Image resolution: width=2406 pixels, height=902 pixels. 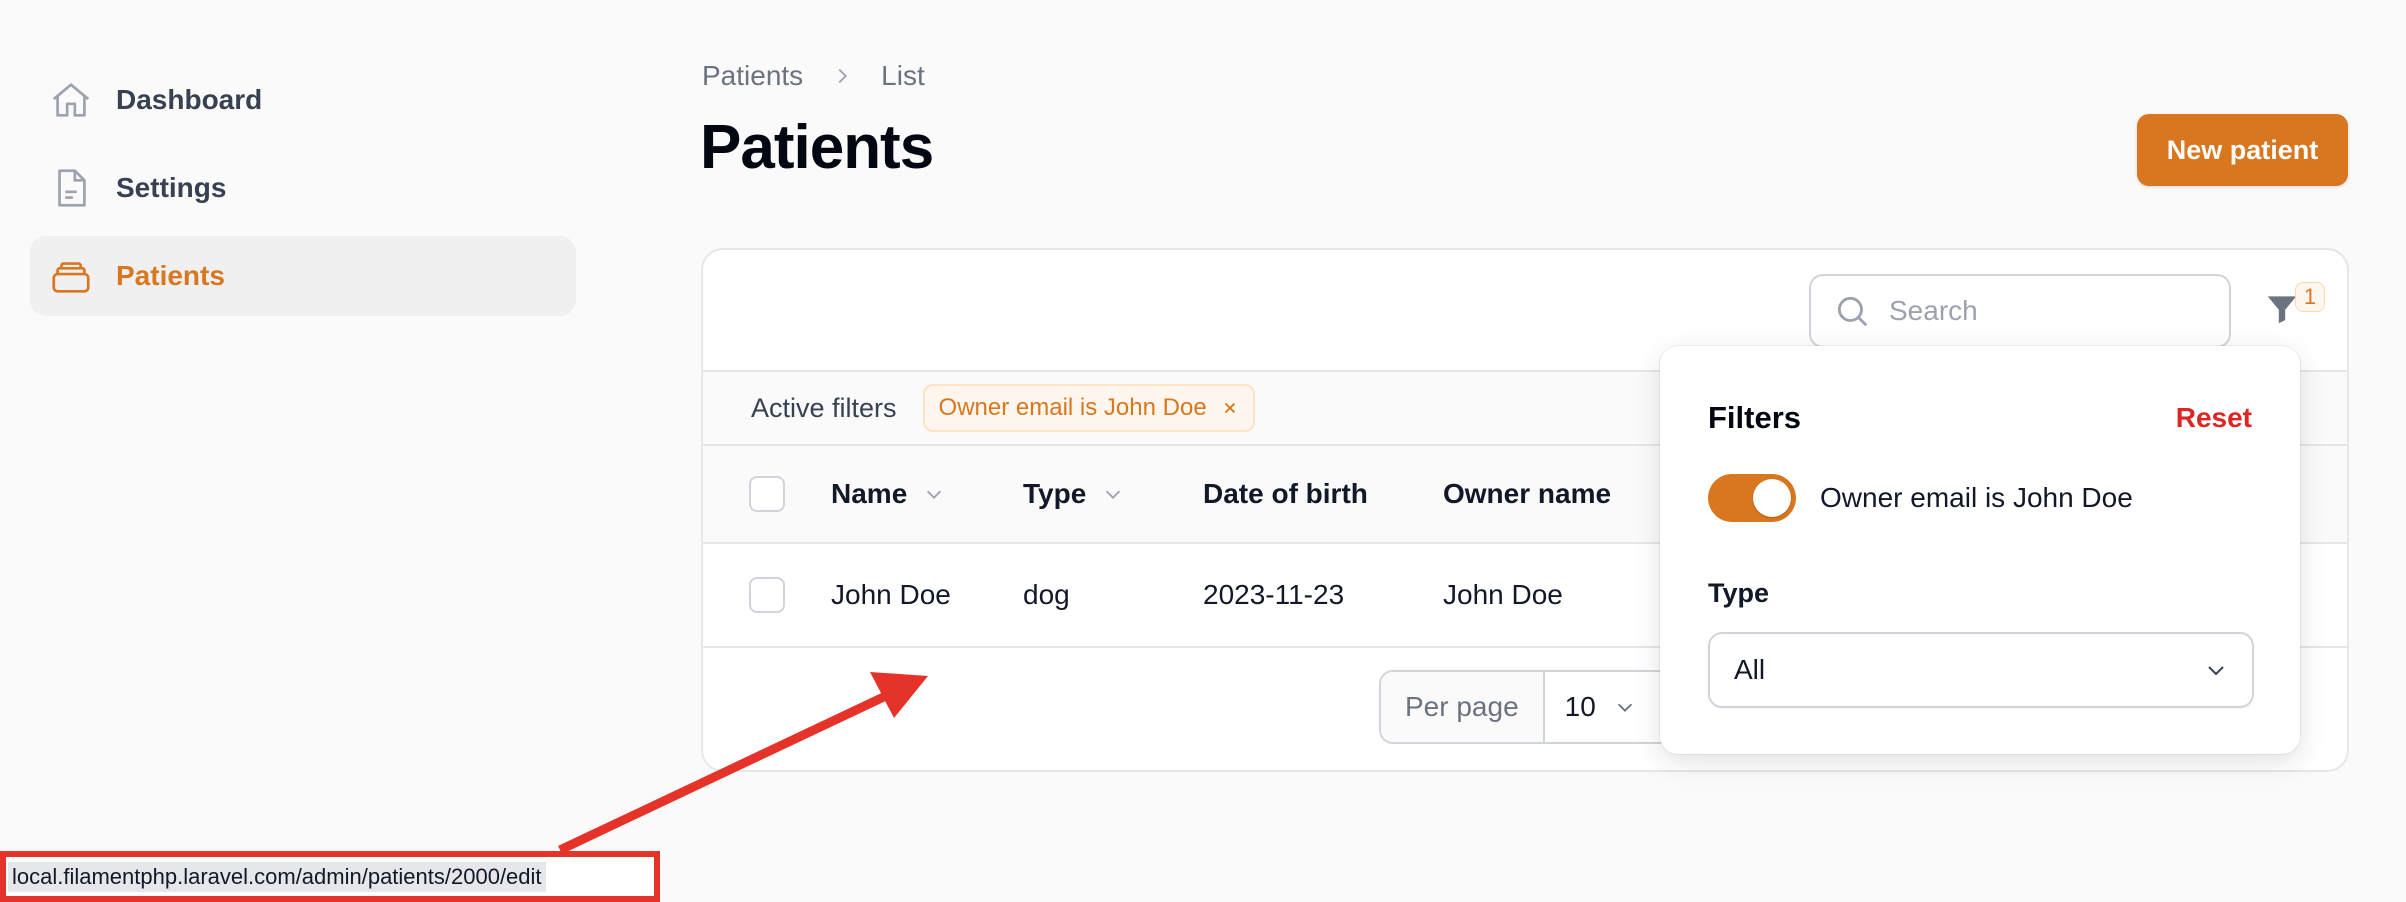 I want to click on reset-filters-button: Reset, so click(x=2214, y=418).